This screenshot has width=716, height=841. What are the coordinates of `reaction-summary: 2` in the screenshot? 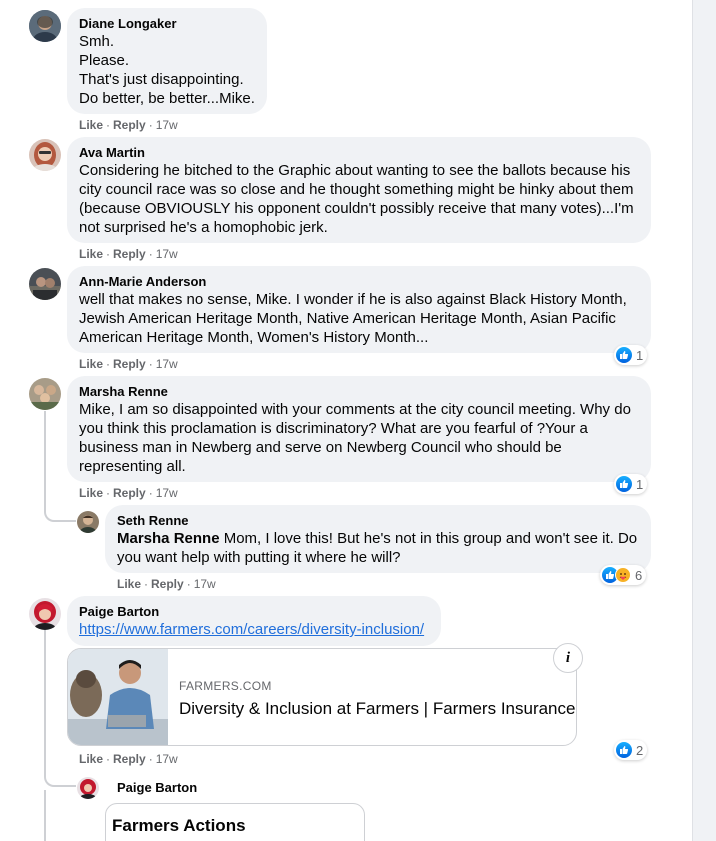 It's located at (631, 750).